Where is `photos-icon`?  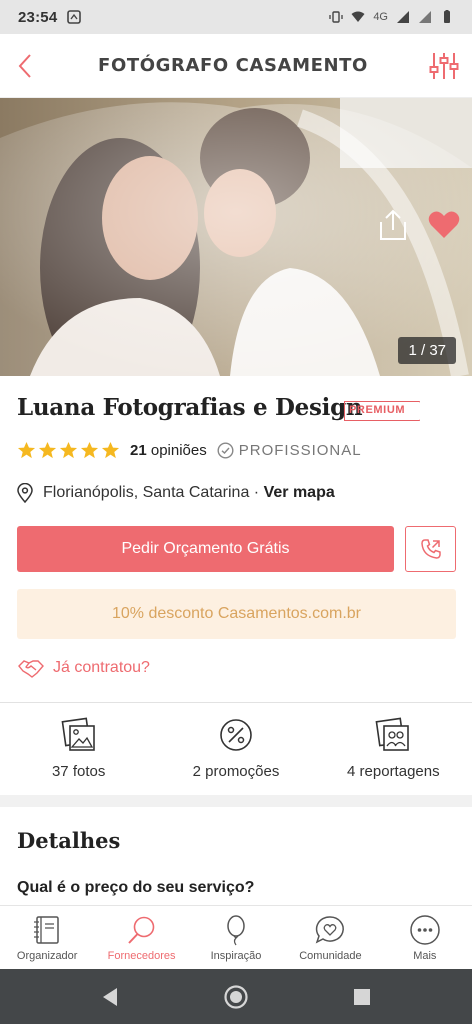
photos-icon is located at coordinates (78, 734).